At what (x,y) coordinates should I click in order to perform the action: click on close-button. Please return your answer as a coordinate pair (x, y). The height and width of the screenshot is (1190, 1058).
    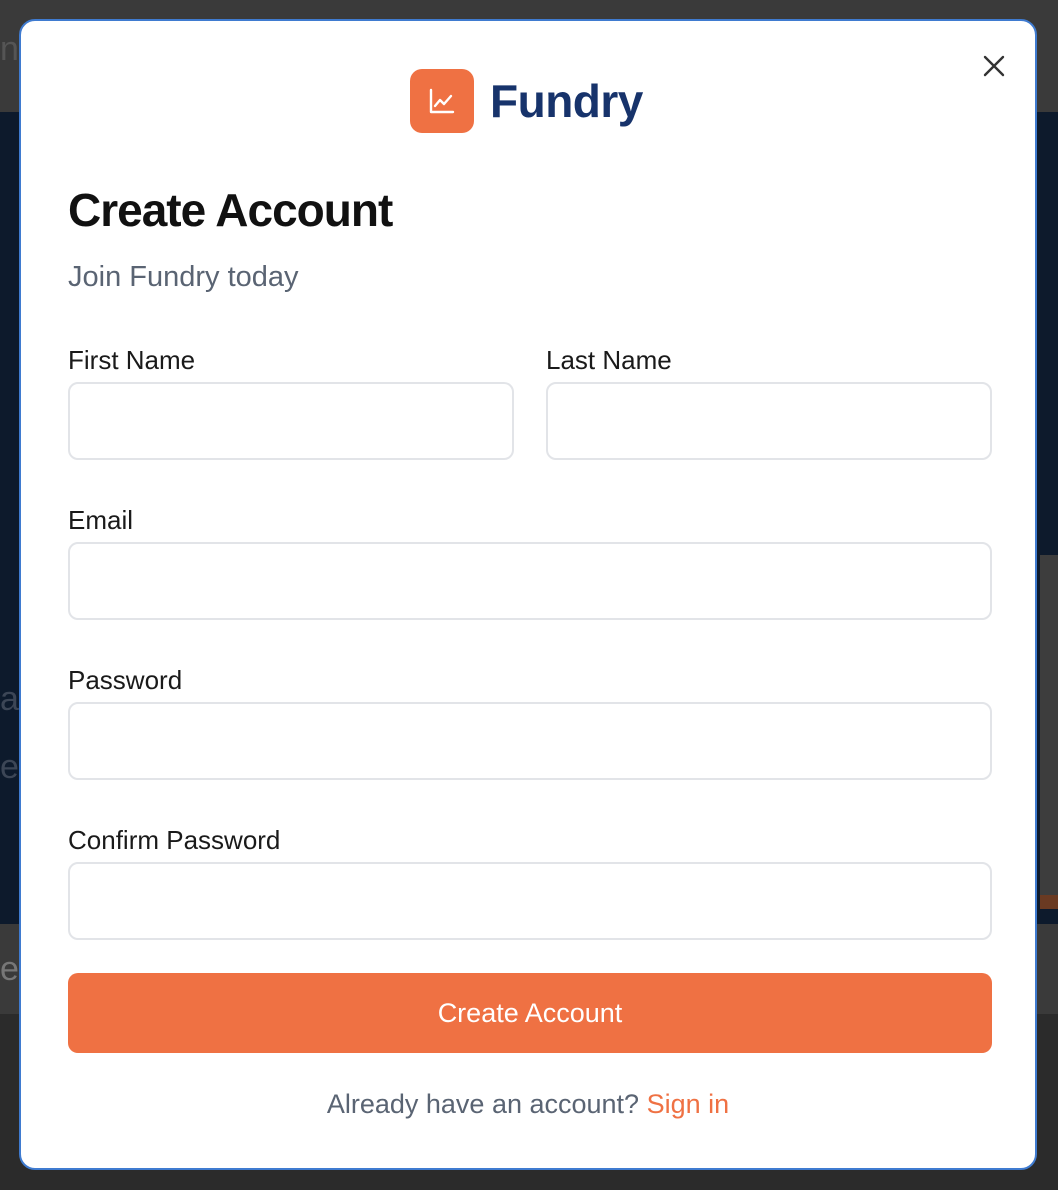
    Looking at the image, I should click on (994, 66).